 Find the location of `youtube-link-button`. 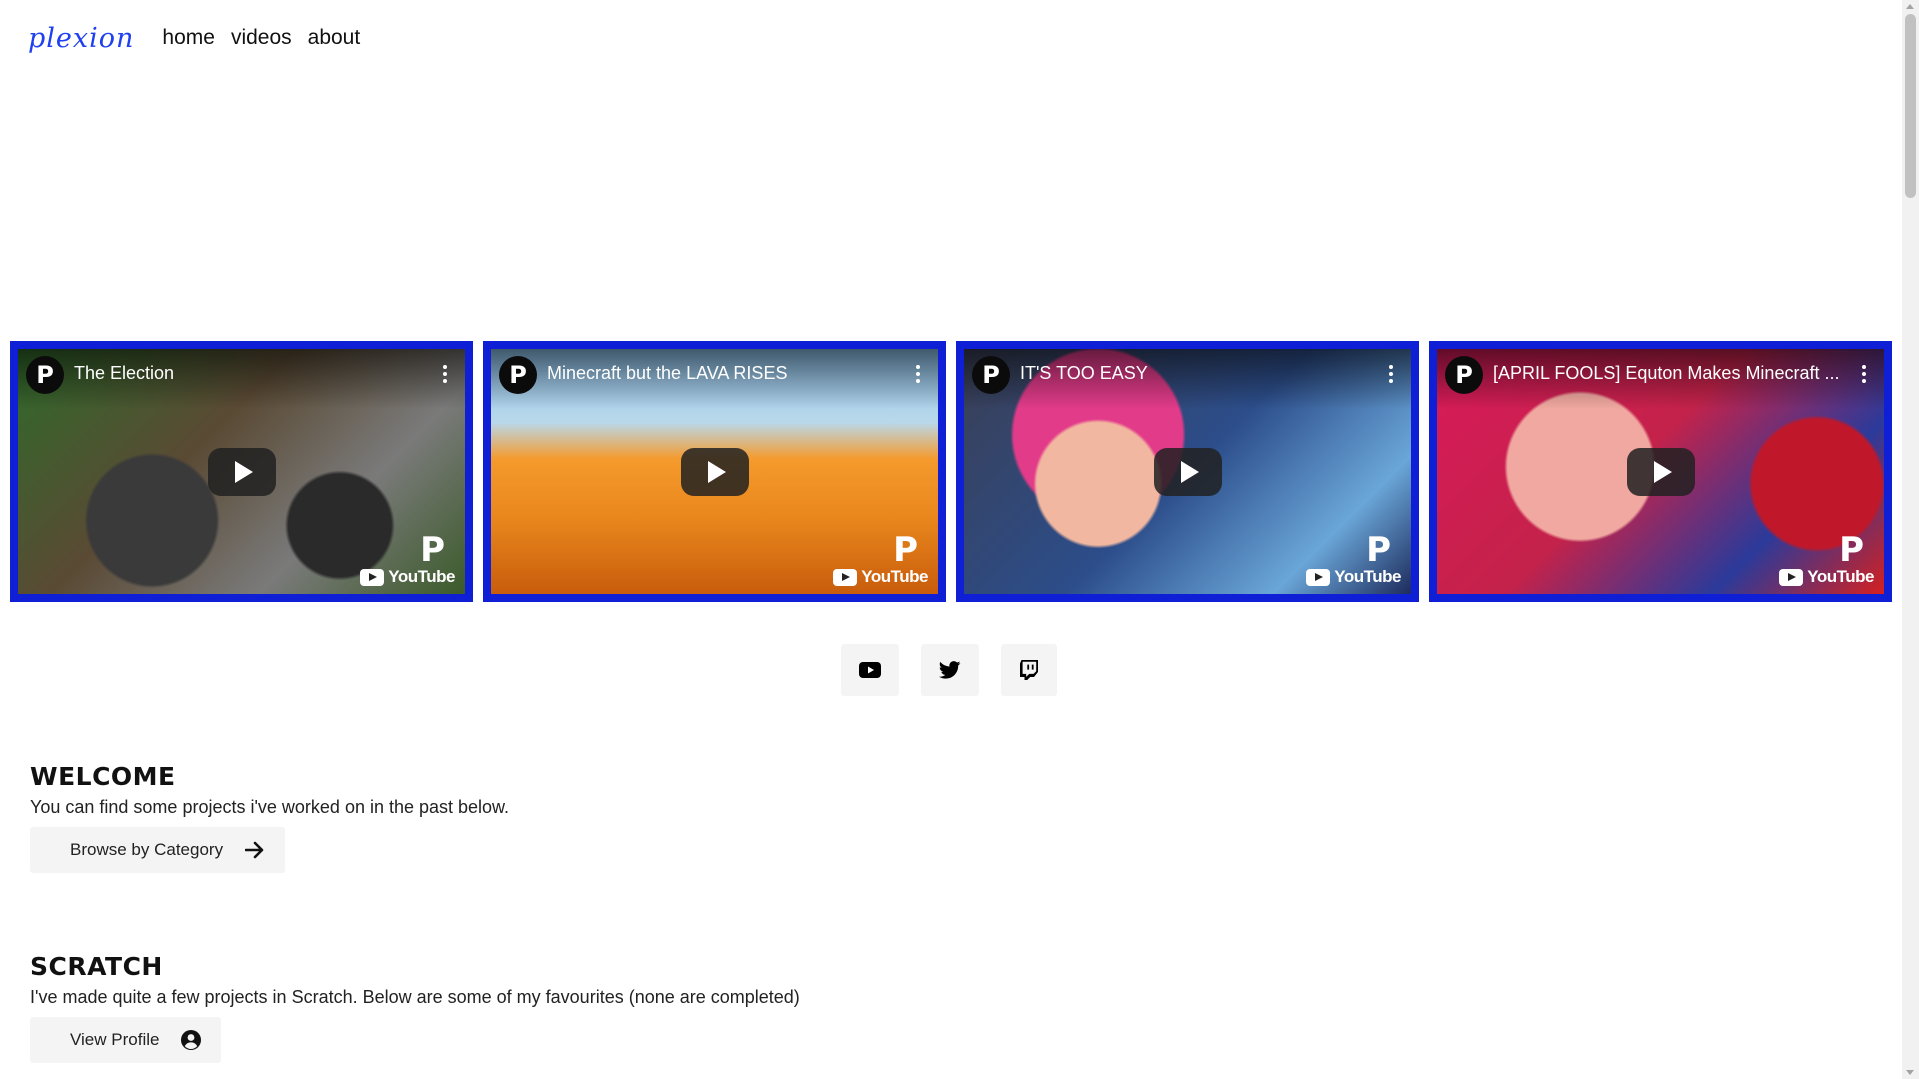

youtube-link-button is located at coordinates (870, 670).